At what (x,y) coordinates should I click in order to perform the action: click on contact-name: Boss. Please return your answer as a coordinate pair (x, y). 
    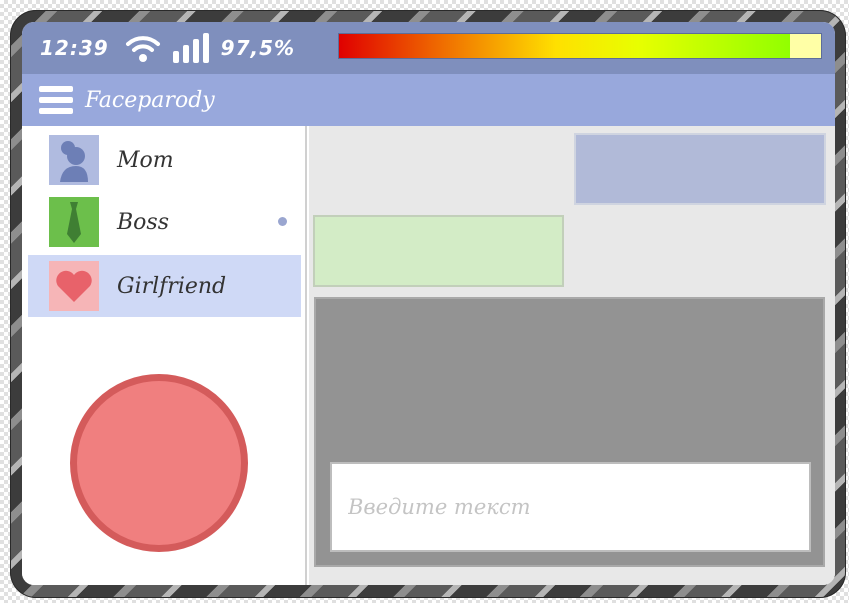
    Looking at the image, I should click on (143, 222).